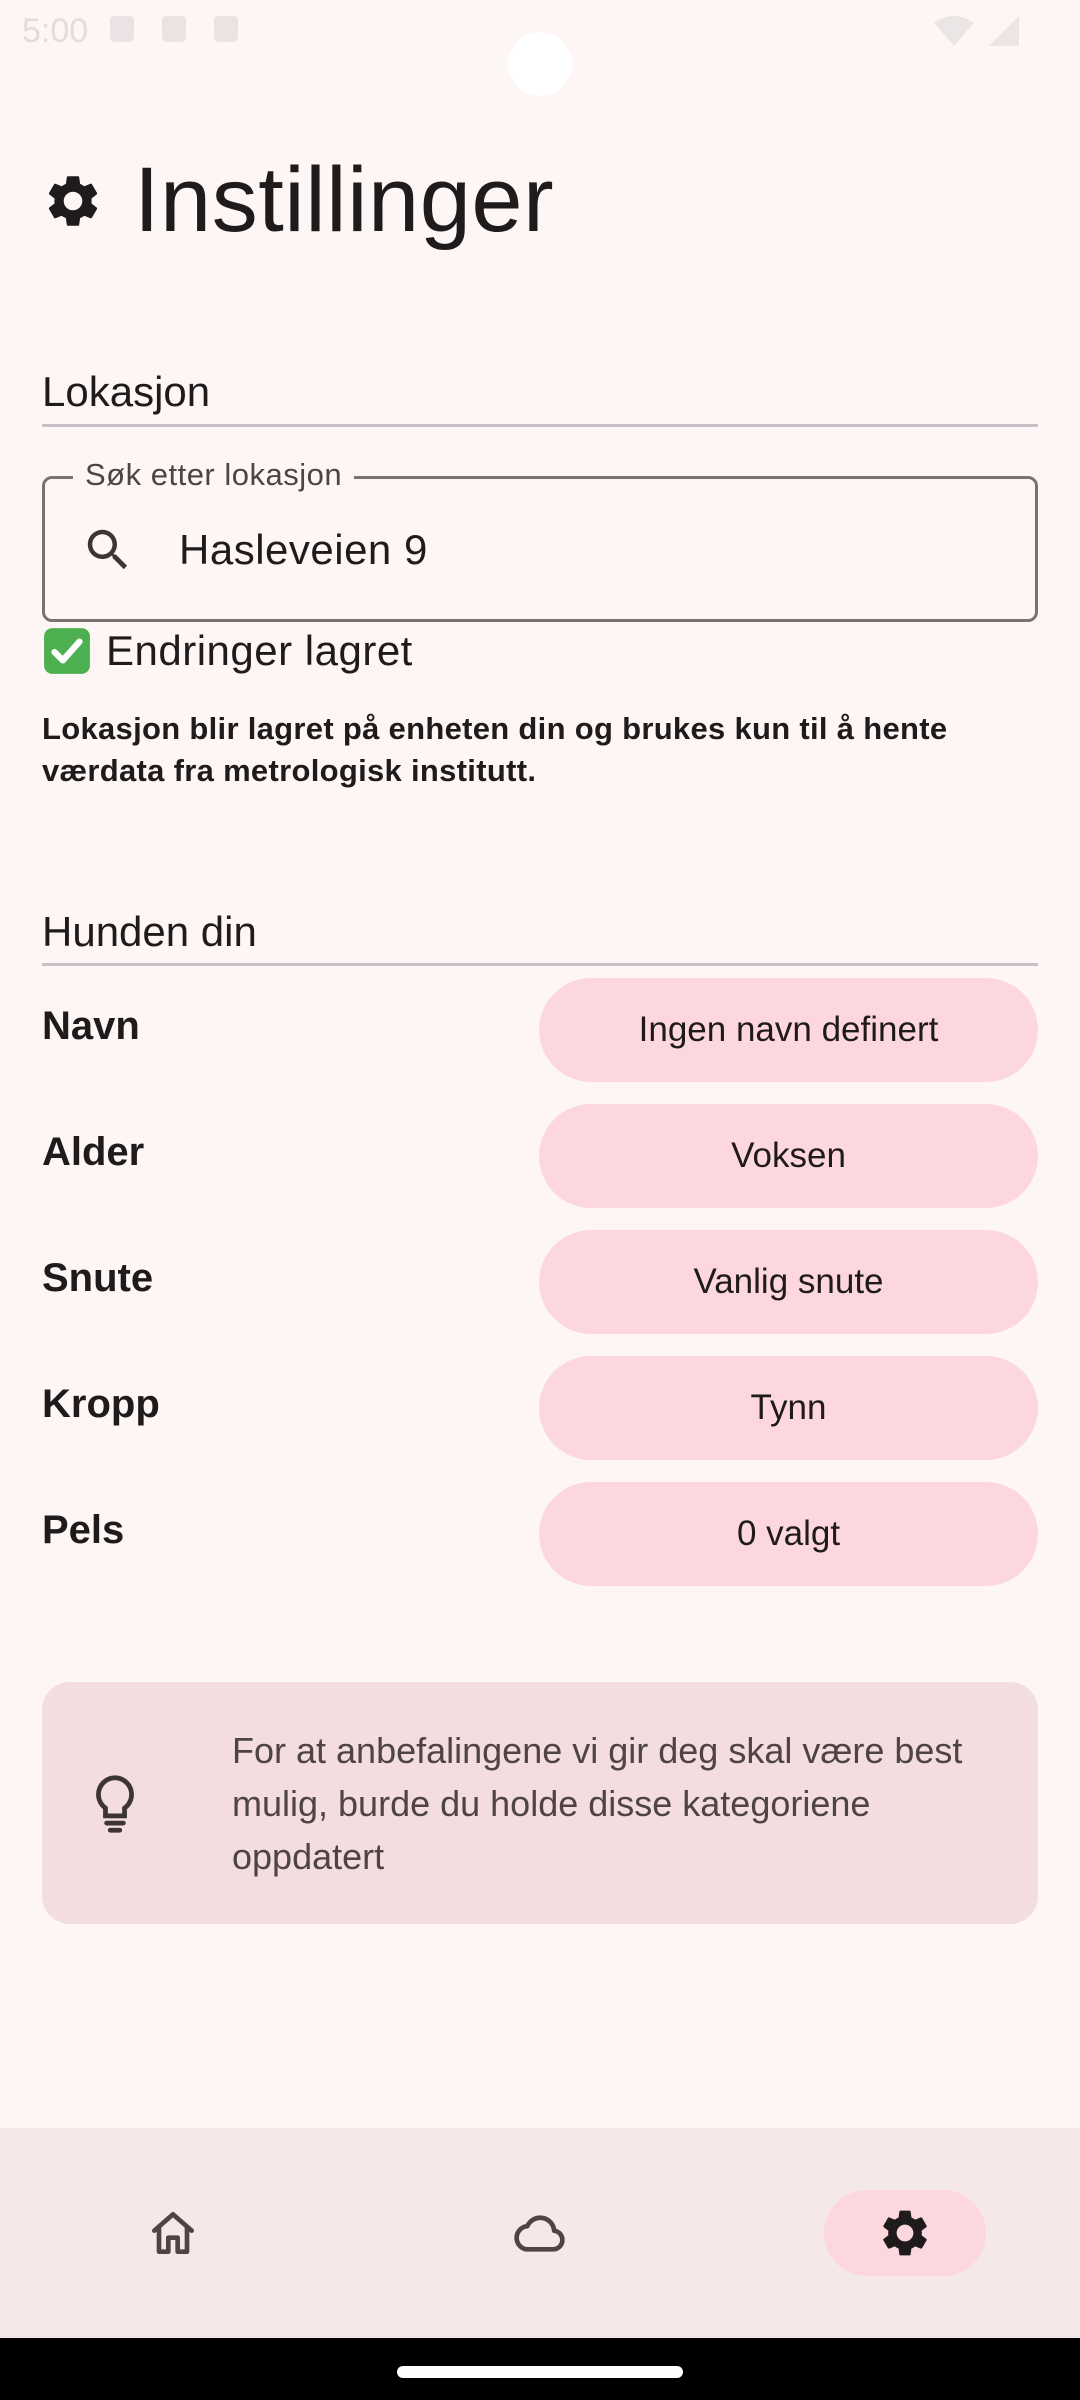 The width and height of the screenshot is (1080, 2400). Describe the element at coordinates (788, 1030) in the screenshot. I see `dog-name-button: Ingen navn definert` at that location.